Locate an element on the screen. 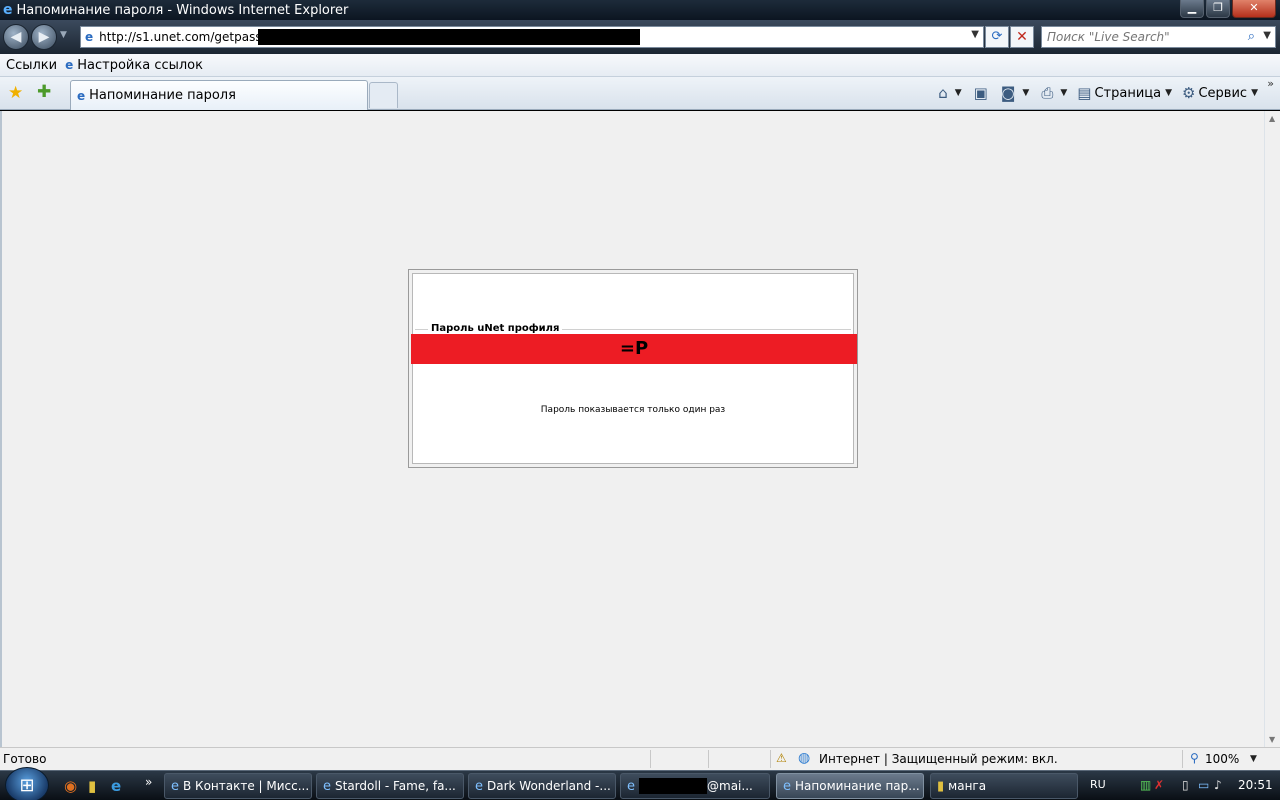 The image size is (1280, 800). search-box: ⌕ ▼ is located at coordinates (1158, 37).